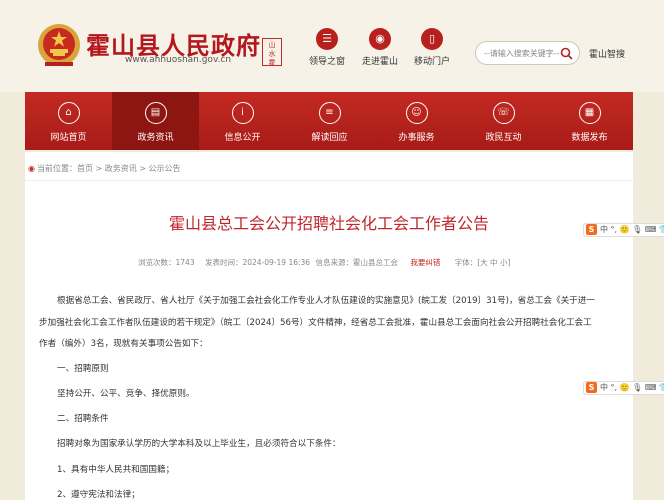 The image size is (664, 500). Describe the element at coordinates (83, 419) in the screenshot. I see `section-heading: 二、招聘条件` at that location.